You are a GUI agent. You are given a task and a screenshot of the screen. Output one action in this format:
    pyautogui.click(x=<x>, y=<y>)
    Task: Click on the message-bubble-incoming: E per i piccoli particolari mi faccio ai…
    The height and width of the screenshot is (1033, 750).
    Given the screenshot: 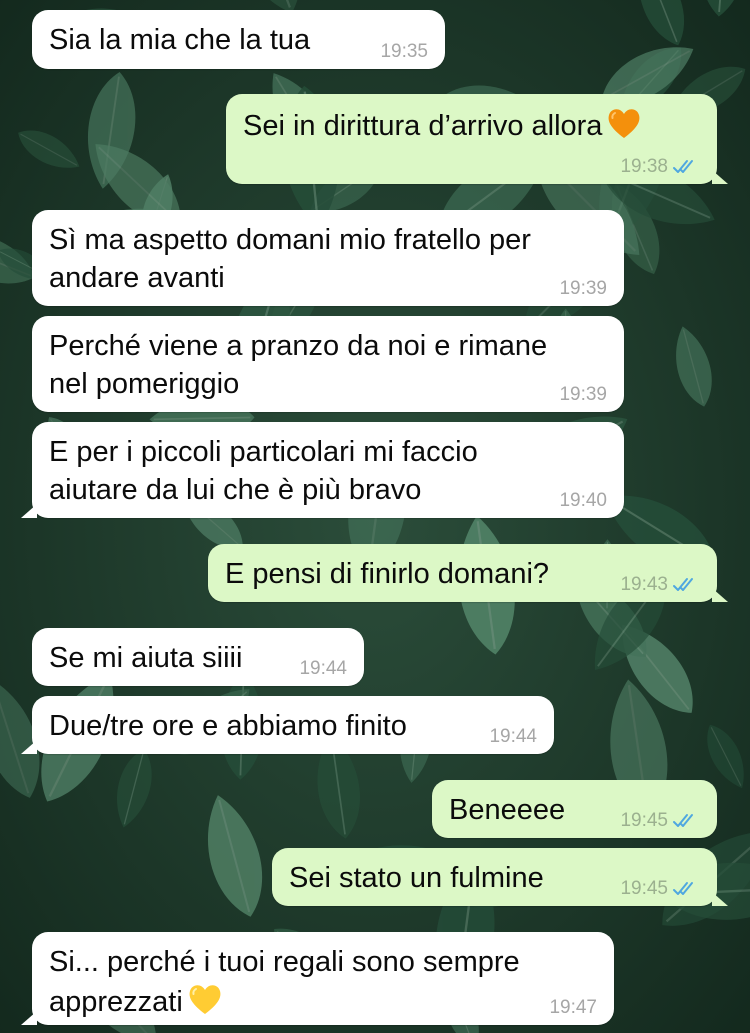 What is the action you would take?
    pyautogui.click(x=322, y=470)
    